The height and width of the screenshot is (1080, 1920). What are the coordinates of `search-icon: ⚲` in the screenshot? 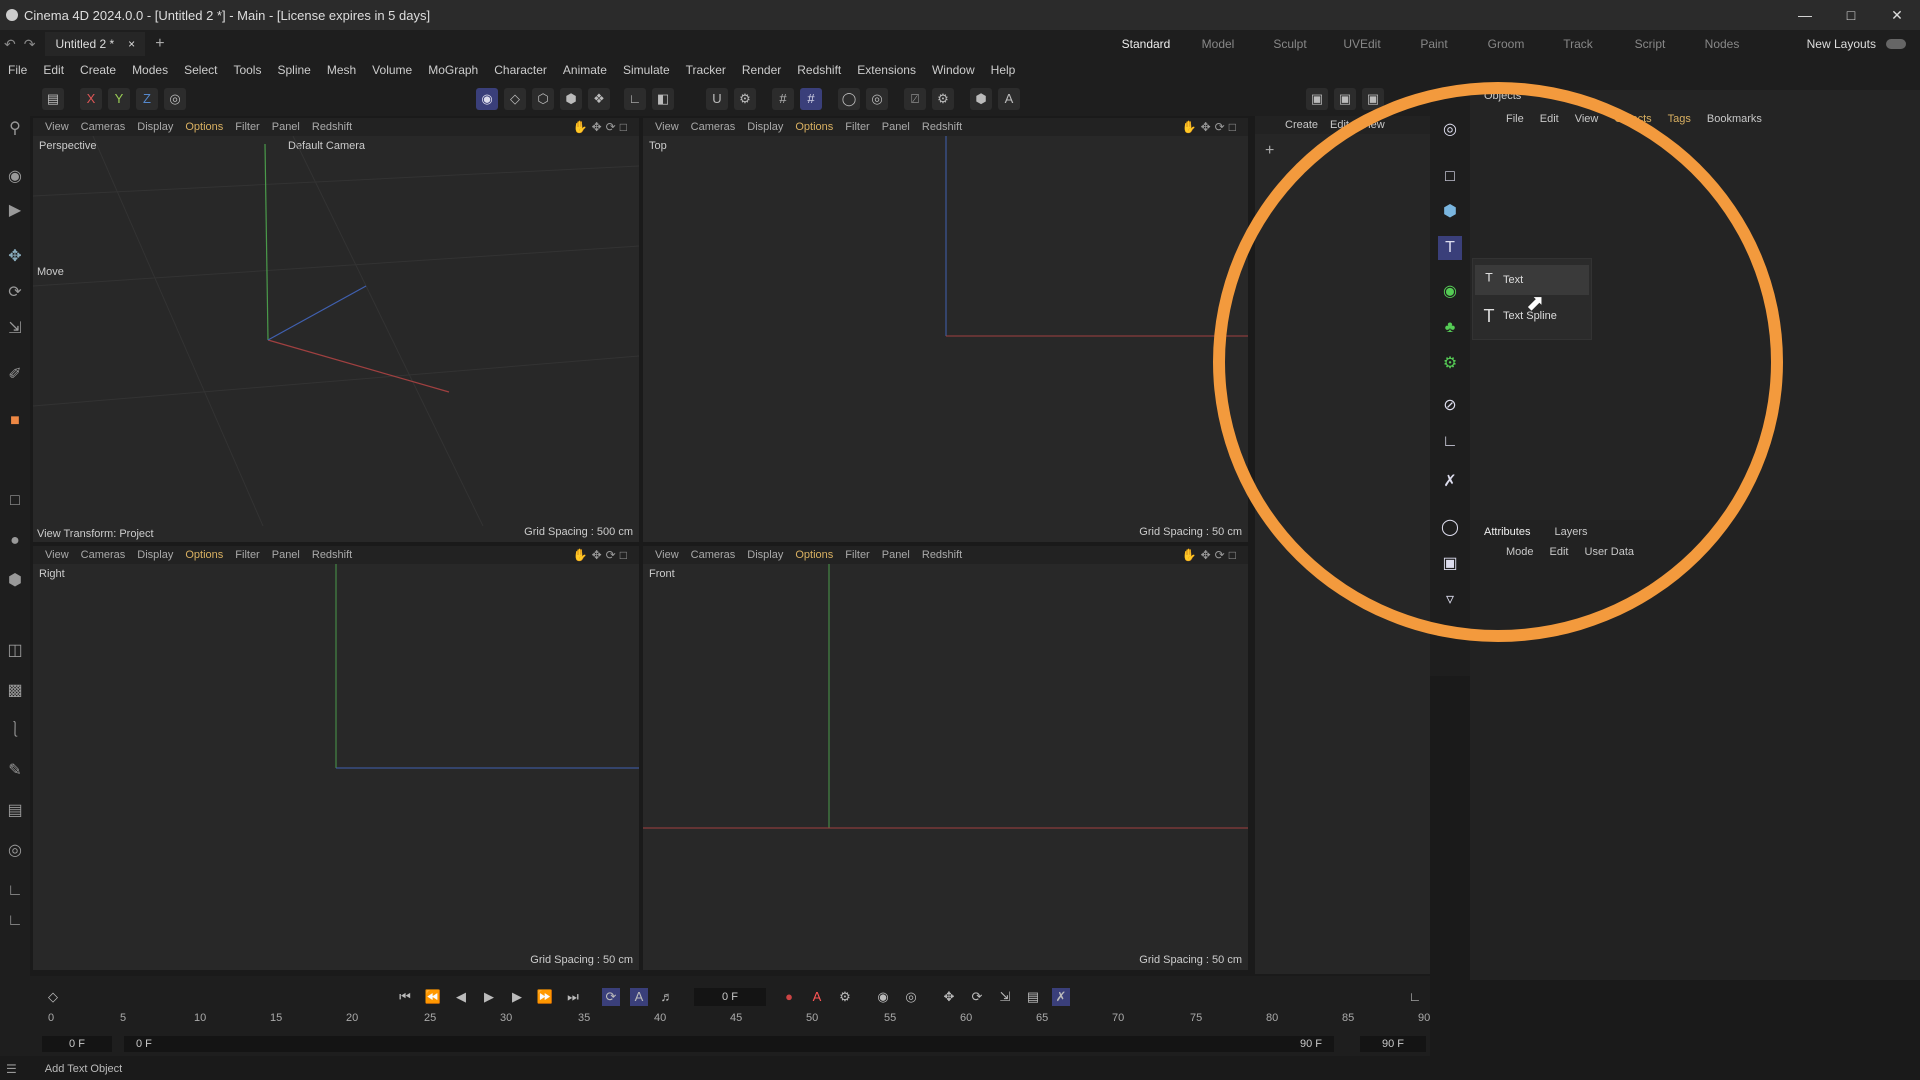 It's located at (15, 129).